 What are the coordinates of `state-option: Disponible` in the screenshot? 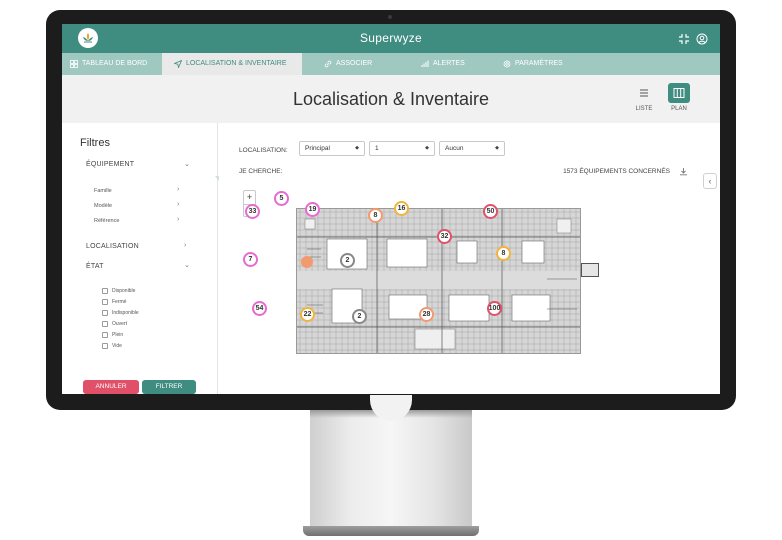 It's located at (118, 291).